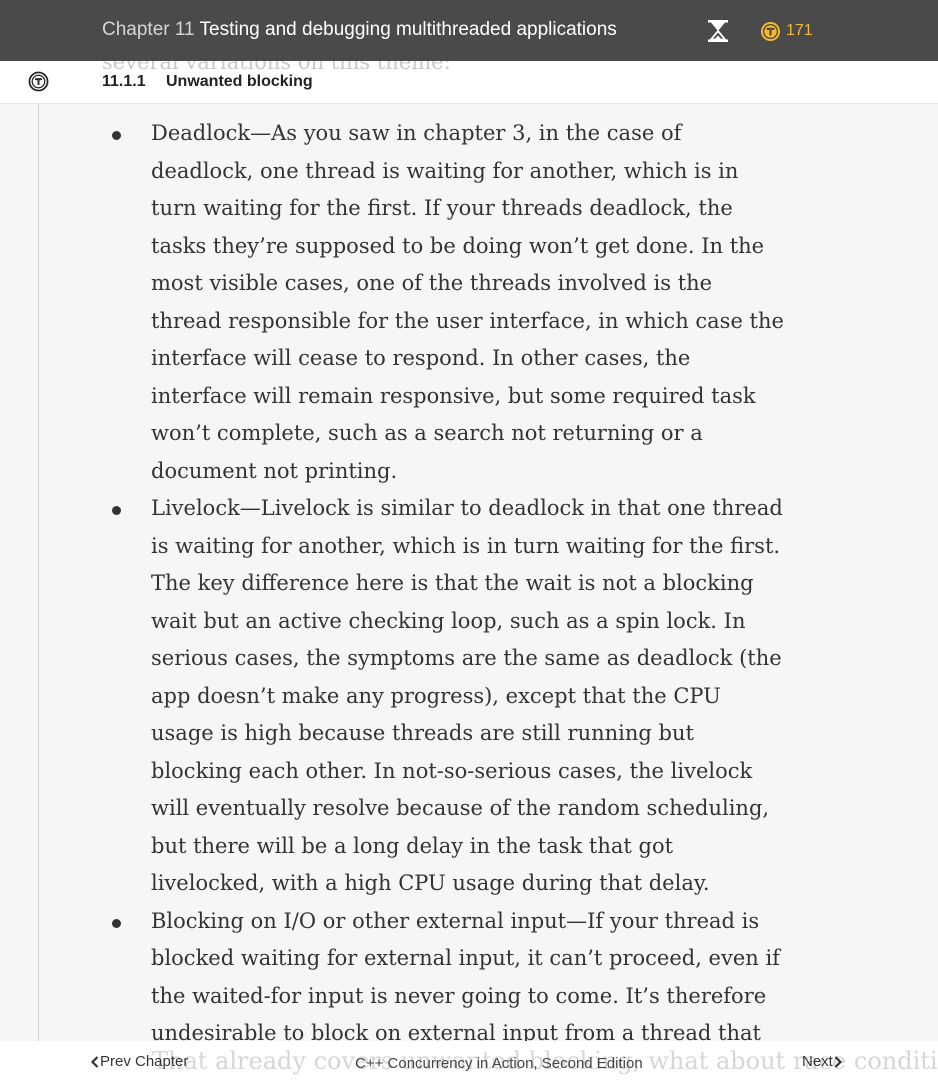  Describe the element at coordinates (799, 30) in the screenshot. I see `token-count: 171` at that location.